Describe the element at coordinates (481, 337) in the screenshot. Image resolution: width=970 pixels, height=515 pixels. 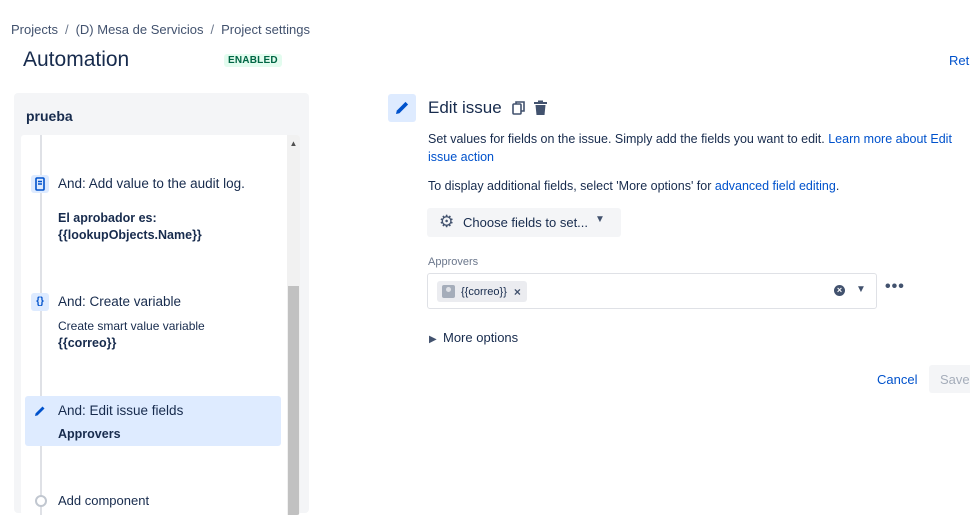
I see `more-options-label: More options` at that location.